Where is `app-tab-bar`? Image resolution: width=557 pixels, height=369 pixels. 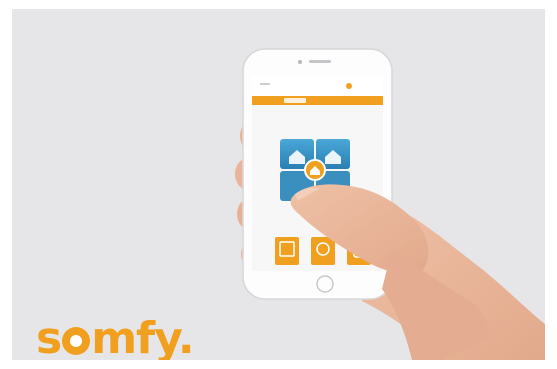
app-tab-bar is located at coordinates (317, 100).